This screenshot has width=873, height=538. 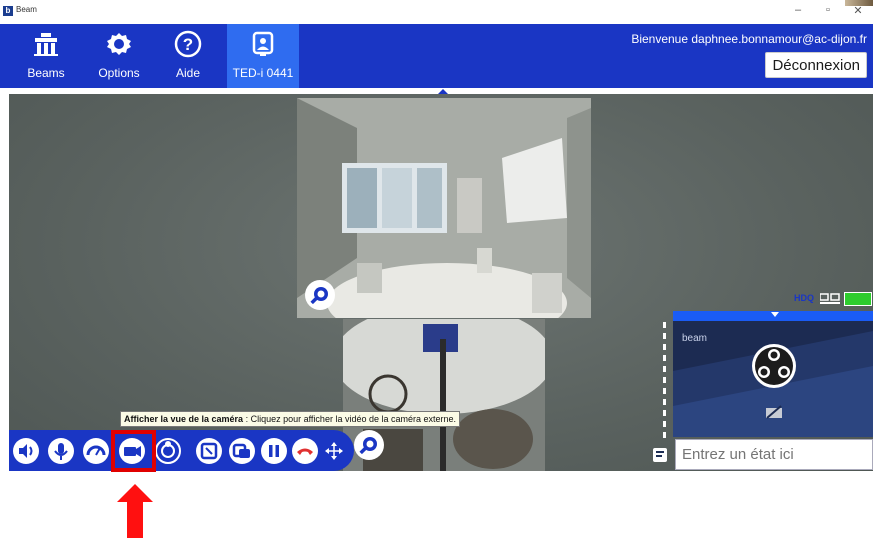 What do you see at coordinates (274, 451) in the screenshot?
I see `pause-icon` at bounding box center [274, 451].